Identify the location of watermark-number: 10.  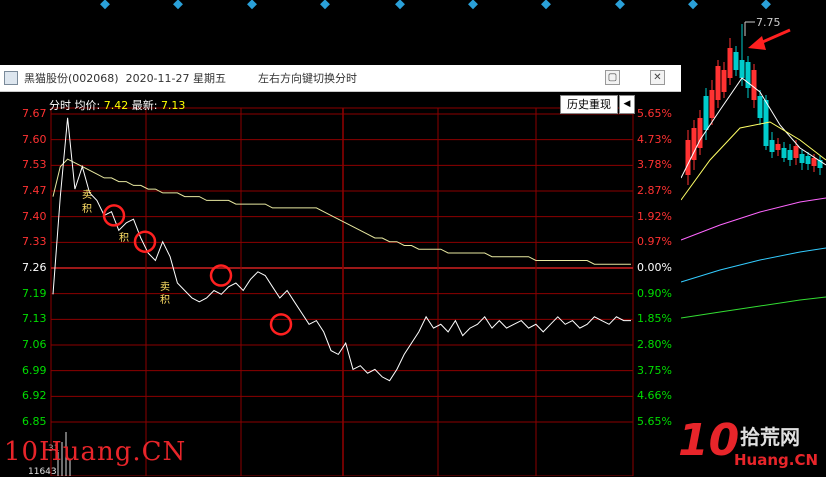
(709, 440).